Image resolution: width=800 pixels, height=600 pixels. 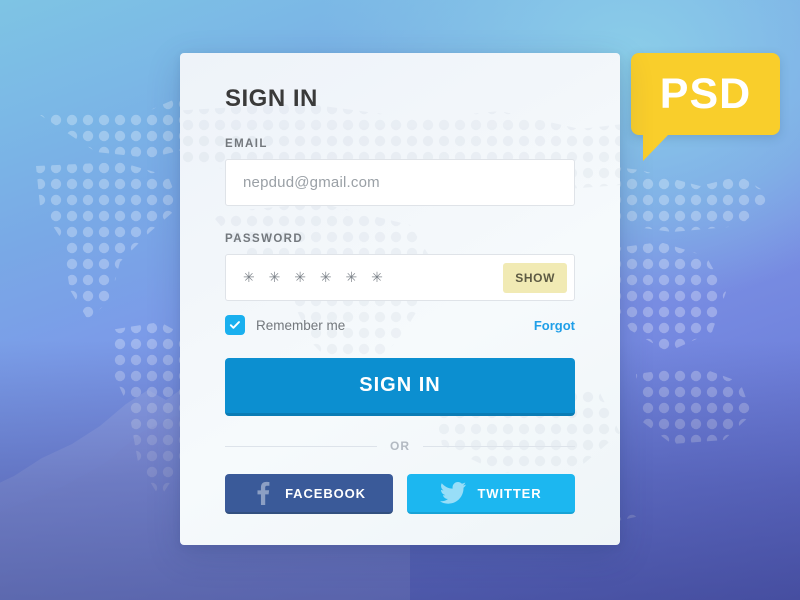 What do you see at coordinates (246, 144) in the screenshot?
I see `email-label: EMAIL` at bounding box center [246, 144].